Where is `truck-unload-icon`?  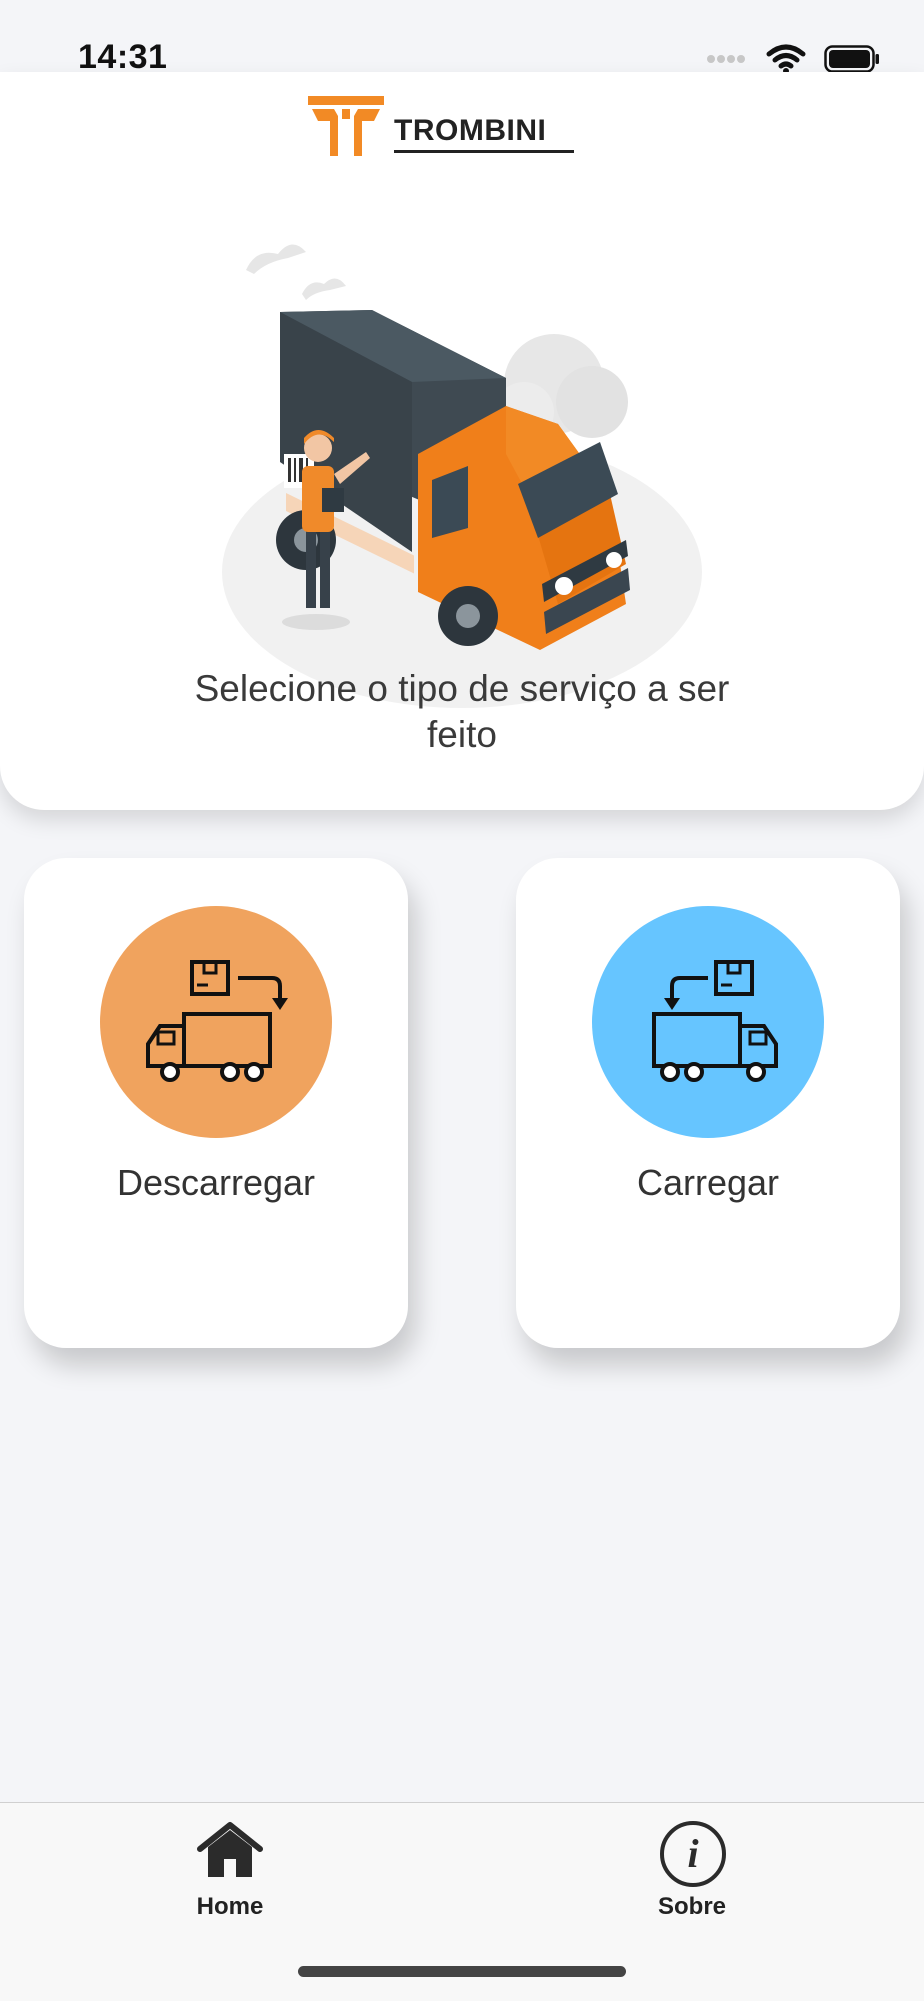
truck-unload-icon is located at coordinates (217, 1021).